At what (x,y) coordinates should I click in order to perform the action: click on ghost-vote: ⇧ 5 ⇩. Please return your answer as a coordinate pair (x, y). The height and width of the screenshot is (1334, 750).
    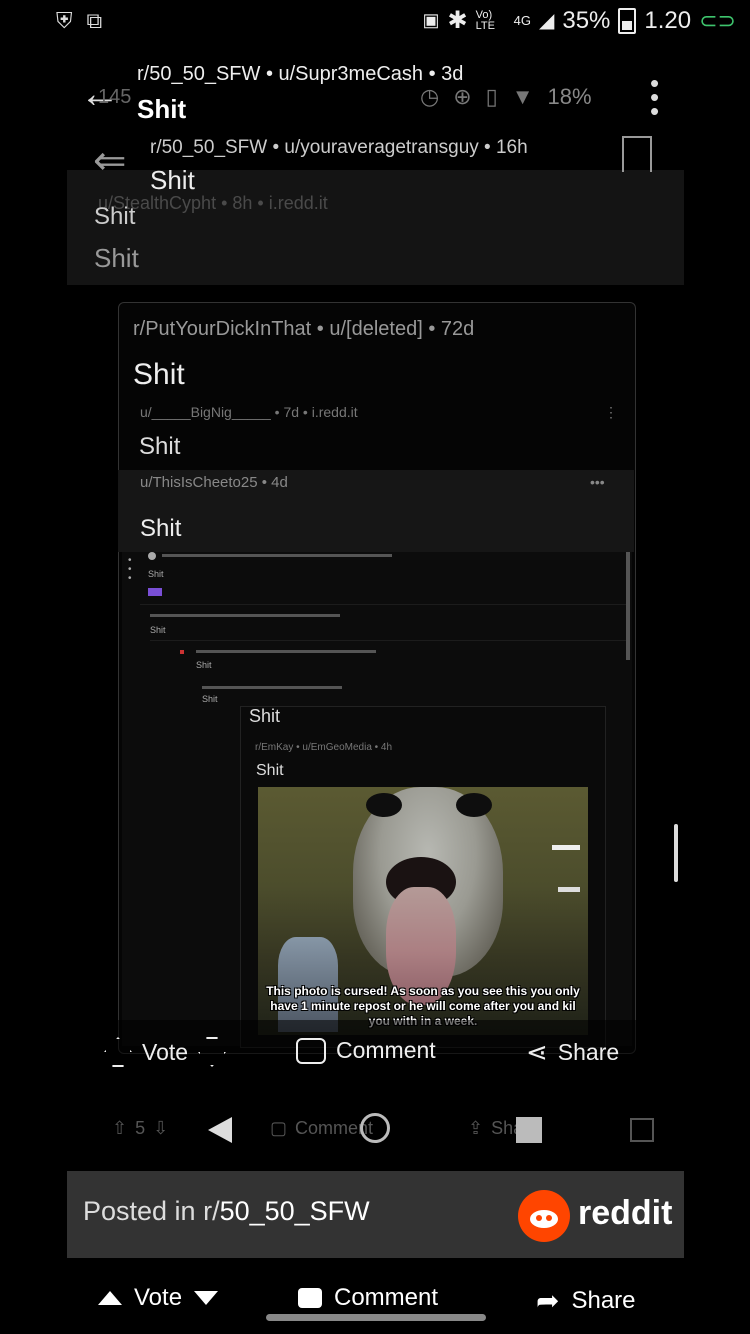
    Looking at the image, I should click on (140, 1128).